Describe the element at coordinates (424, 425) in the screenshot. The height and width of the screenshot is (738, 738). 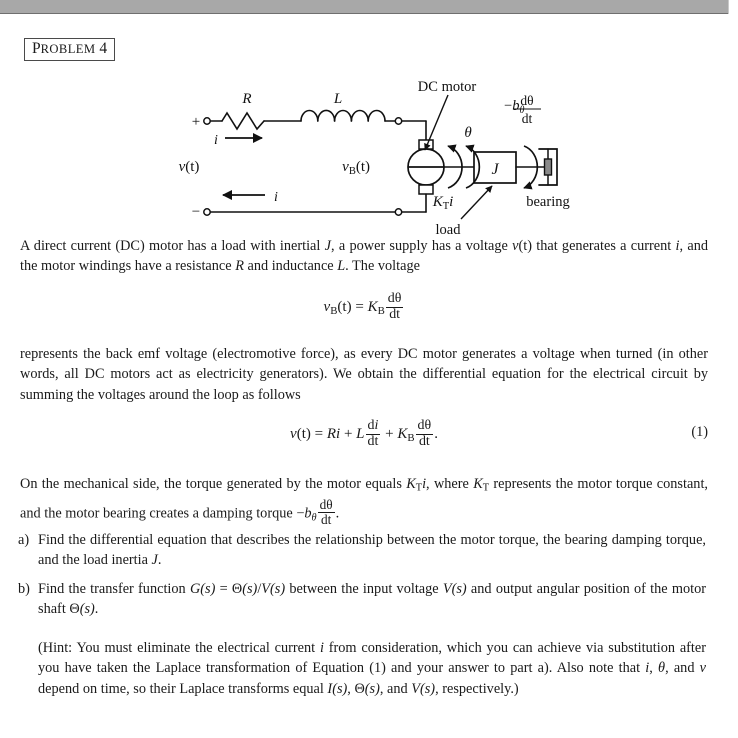
I see `eq1-num-2: dθ` at that location.